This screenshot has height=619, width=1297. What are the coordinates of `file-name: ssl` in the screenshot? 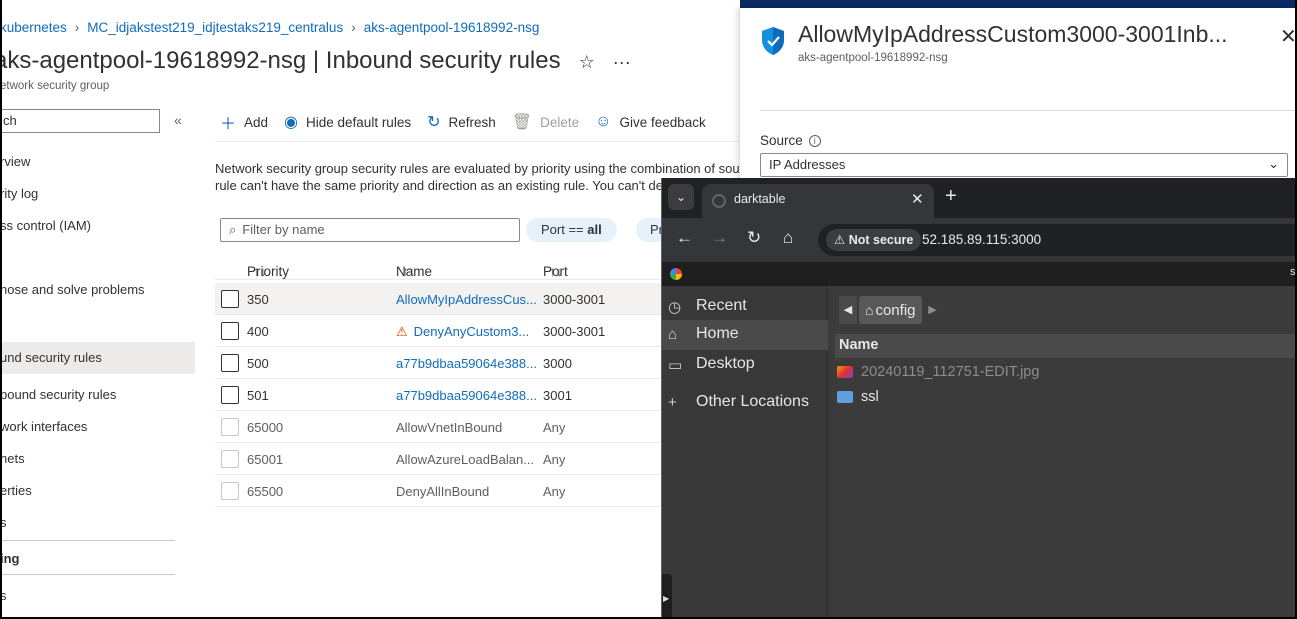 It's located at (870, 397).